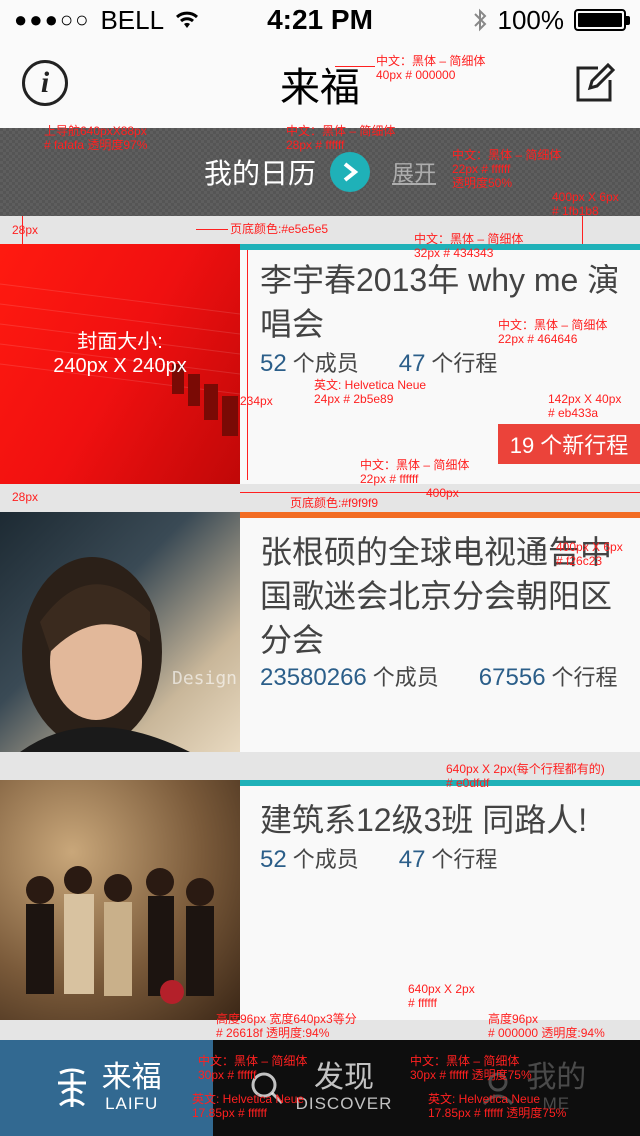 The image size is (640, 1136). Describe the element at coordinates (248, 1106) in the screenshot. I see `spec-annotation: 英文: Helvetica Neue 17.85px # ffffff` at that location.